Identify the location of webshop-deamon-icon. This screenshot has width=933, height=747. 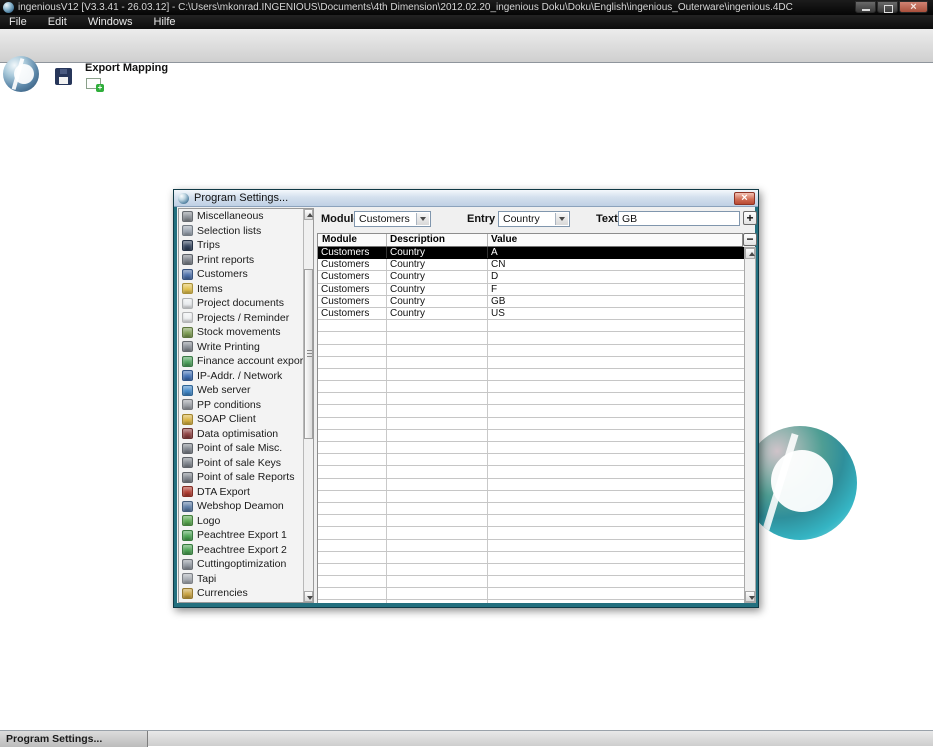
(187, 506).